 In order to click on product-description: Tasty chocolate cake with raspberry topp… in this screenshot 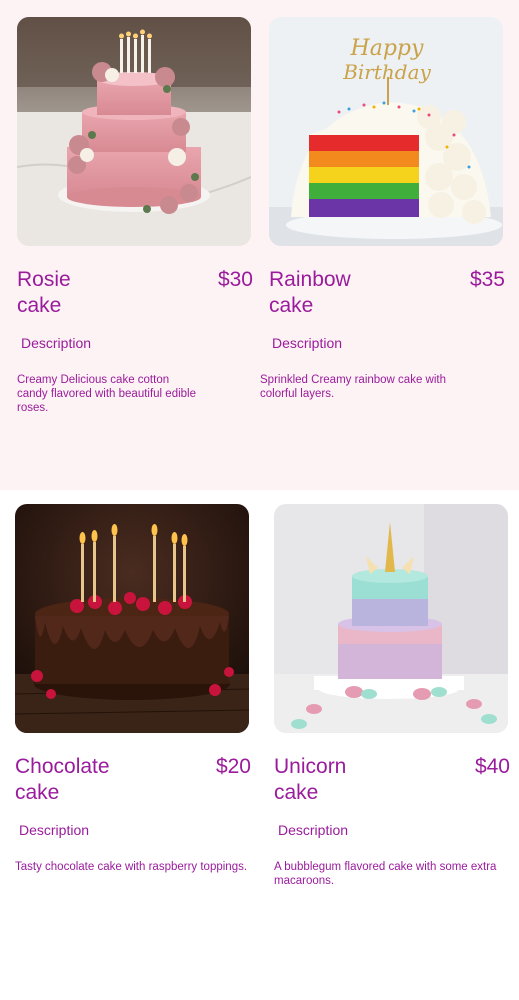, I will do `click(131, 867)`.